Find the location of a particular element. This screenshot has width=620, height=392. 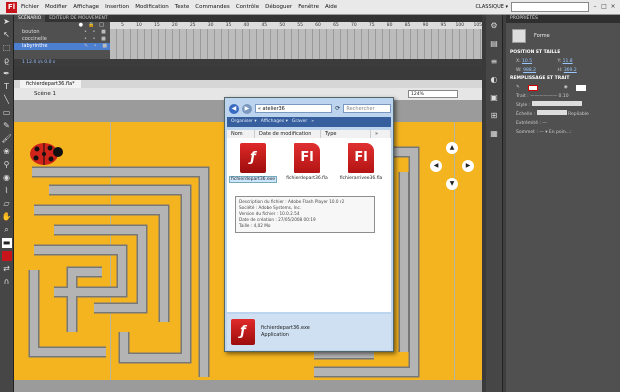

search-input: Rechercher is located at coordinates (367, 108).